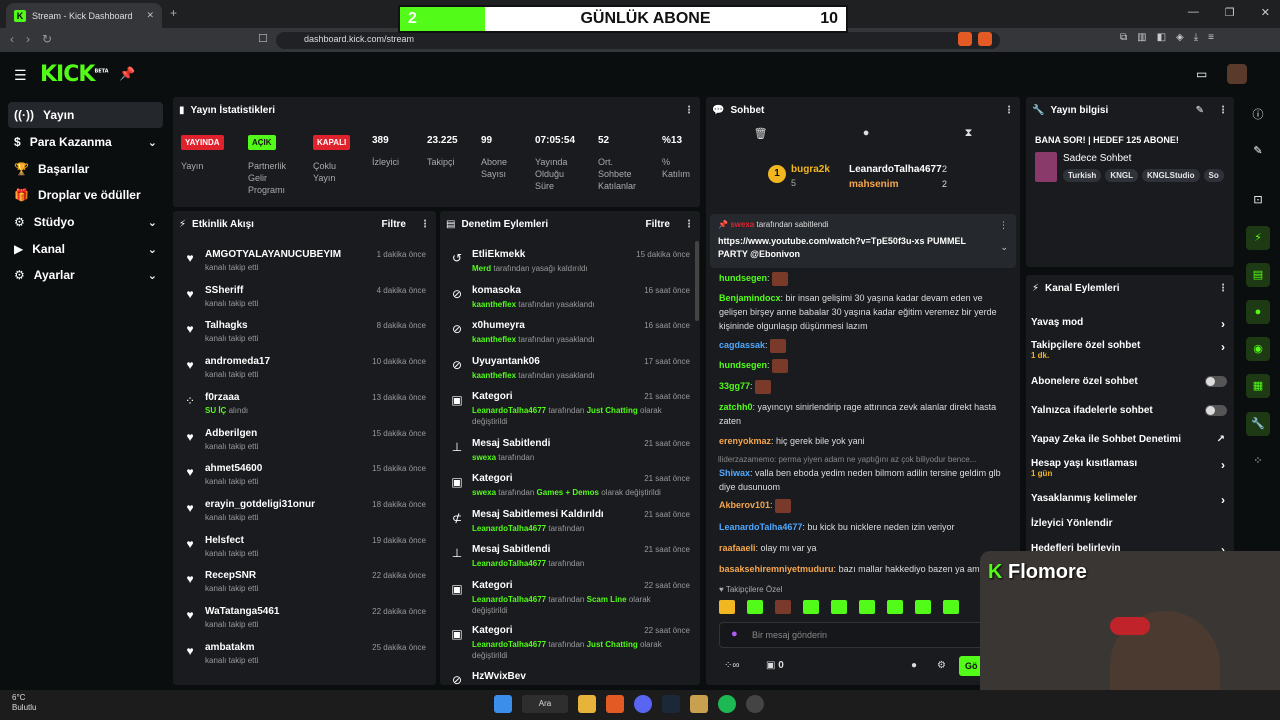 The image size is (1280, 720). Describe the element at coordinates (699, 704) in the screenshot. I see `app-icon` at that location.